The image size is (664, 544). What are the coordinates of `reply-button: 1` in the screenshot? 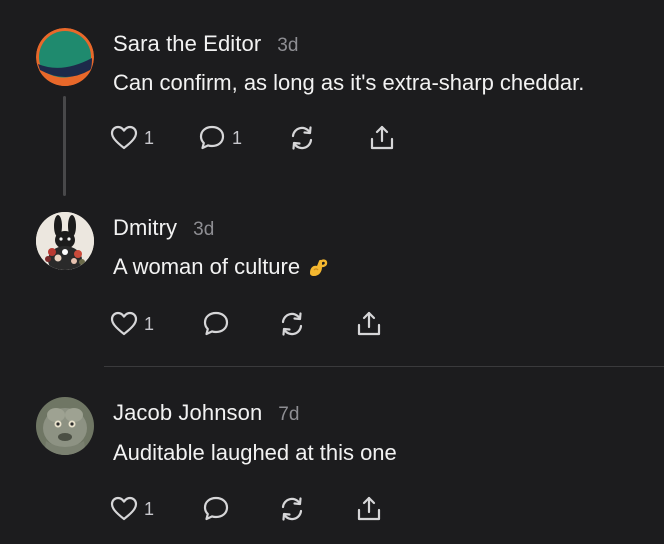 It's located at (220, 138).